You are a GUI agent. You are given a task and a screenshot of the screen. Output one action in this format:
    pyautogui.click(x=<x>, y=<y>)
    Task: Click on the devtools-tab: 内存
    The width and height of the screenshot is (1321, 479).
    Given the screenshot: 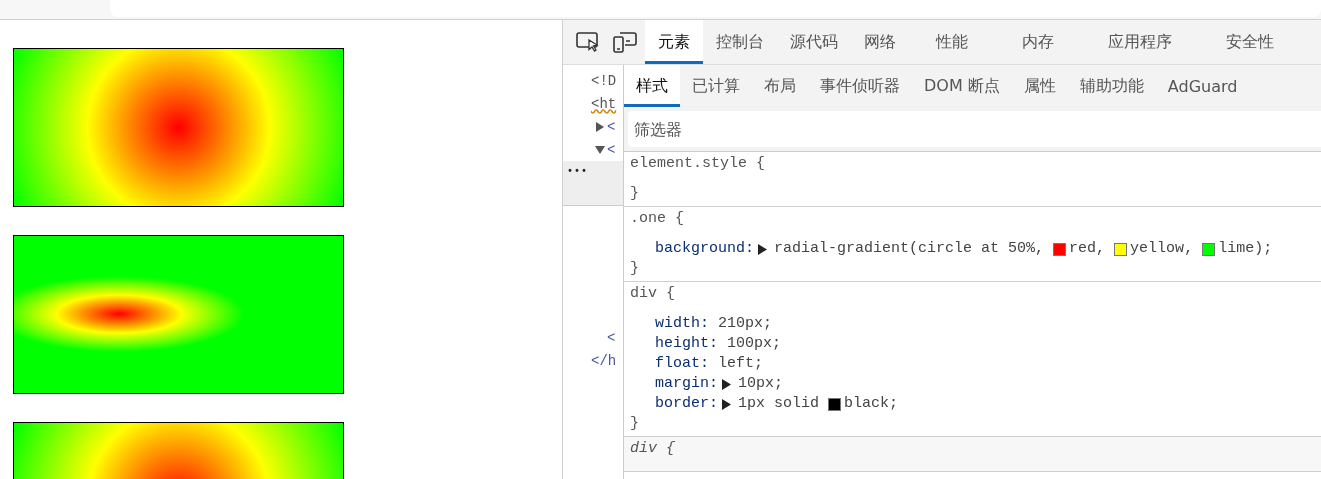 What is the action you would take?
    pyautogui.click(x=1038, y=42)
    